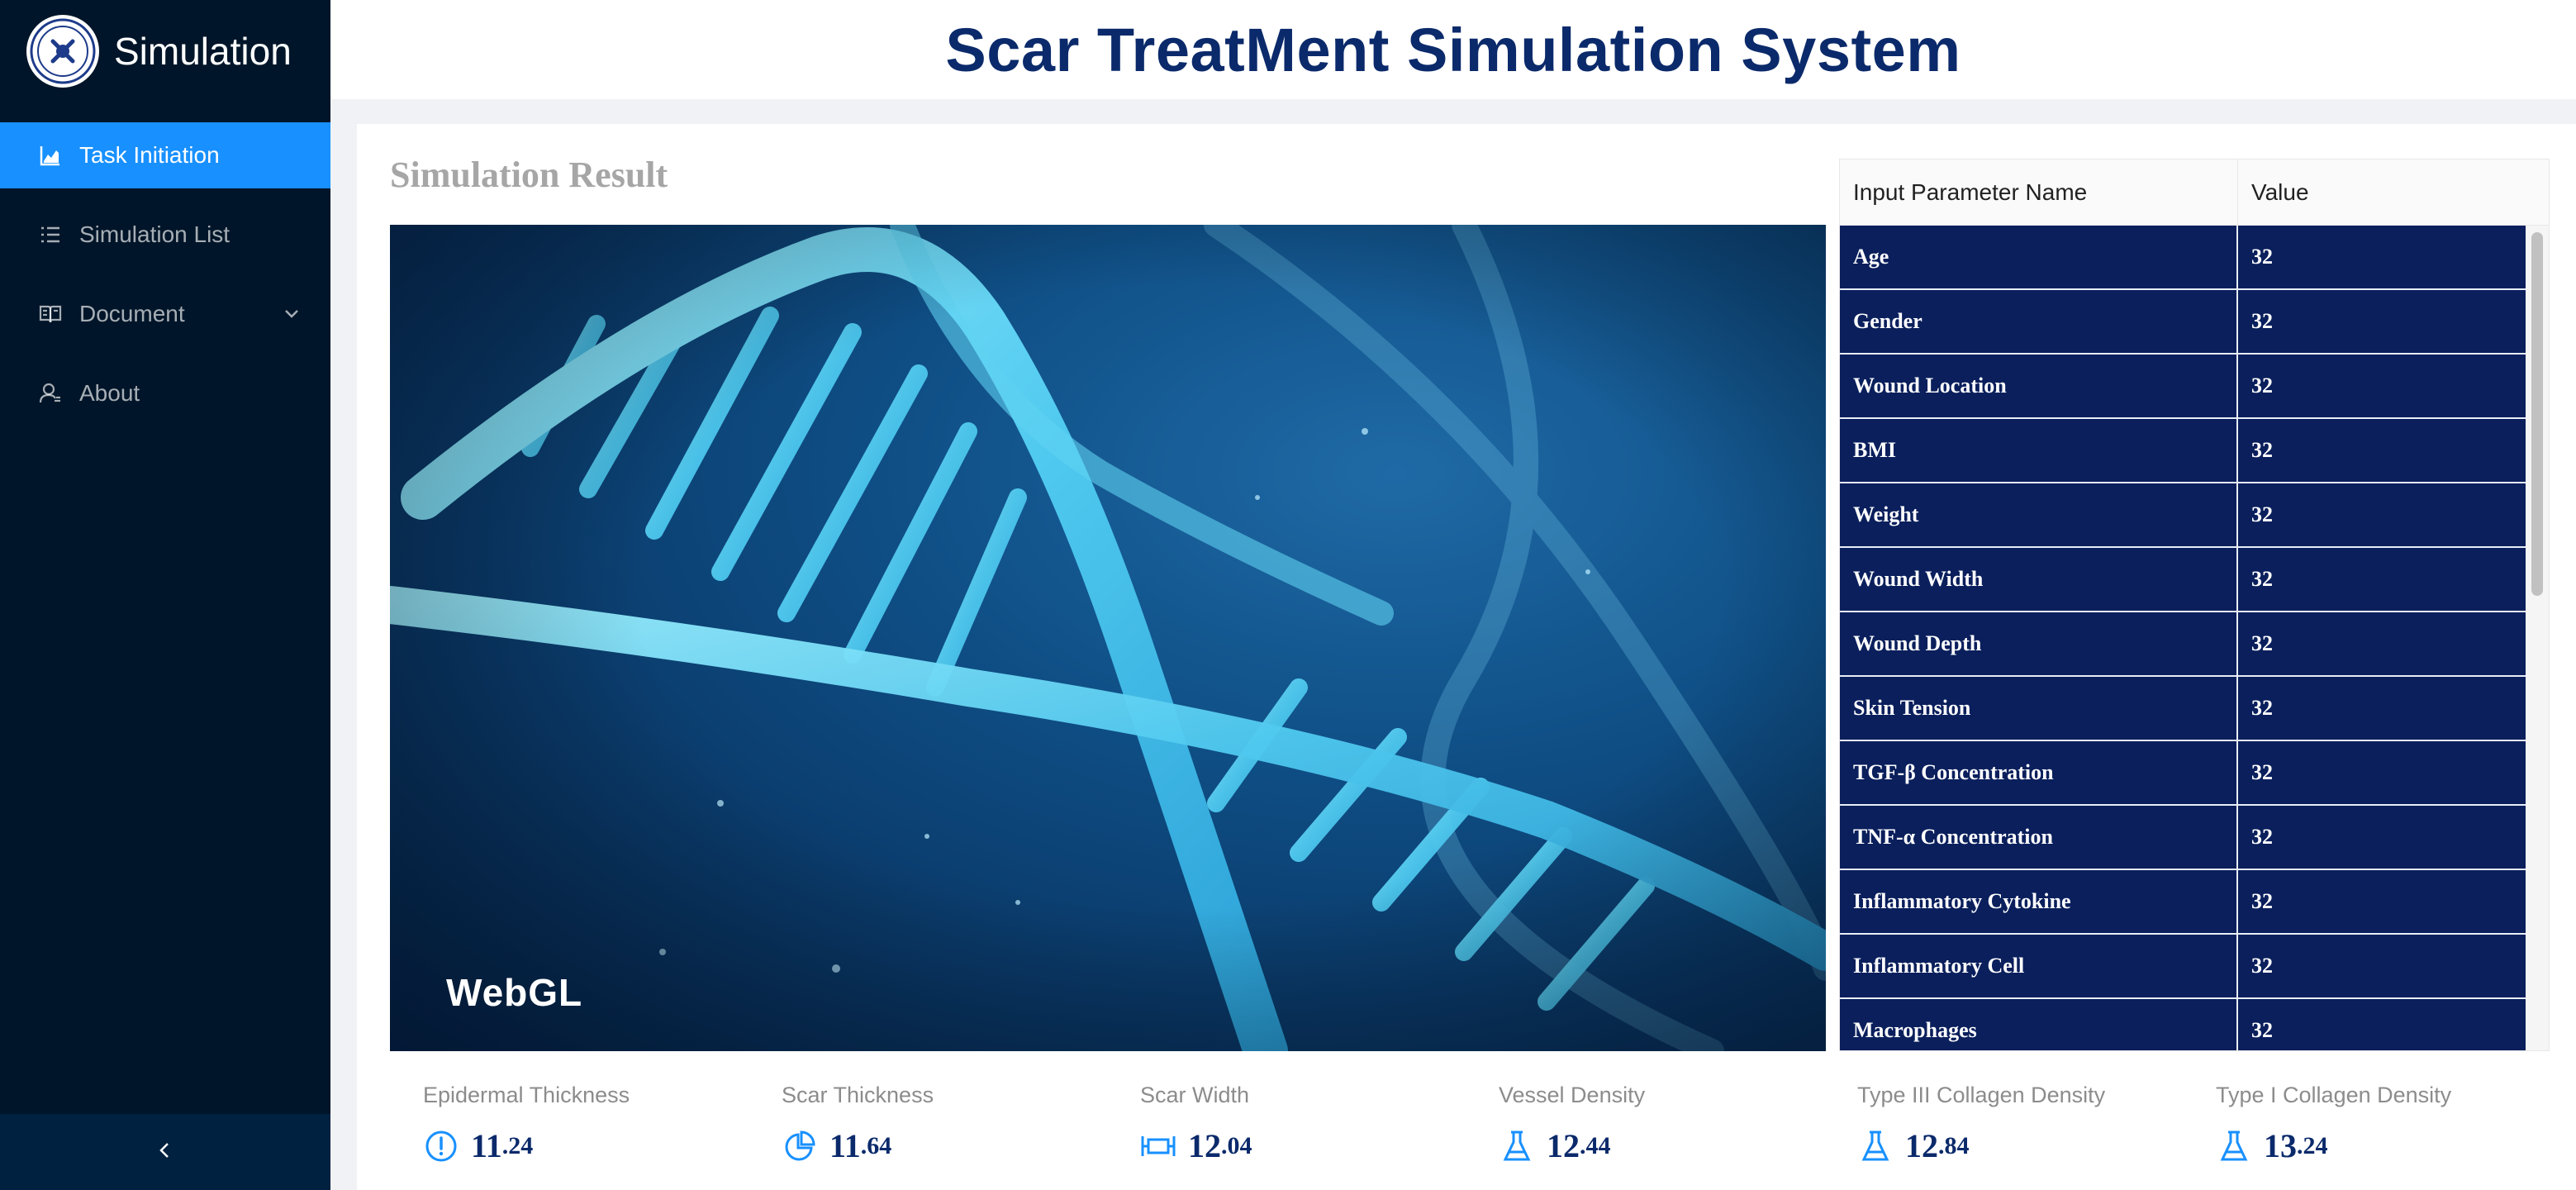  What do you see at coordinates (2039, 708) in the screenshot?
I see `param-name-cell: Skin Tension` at bounding box center [2039, 708].